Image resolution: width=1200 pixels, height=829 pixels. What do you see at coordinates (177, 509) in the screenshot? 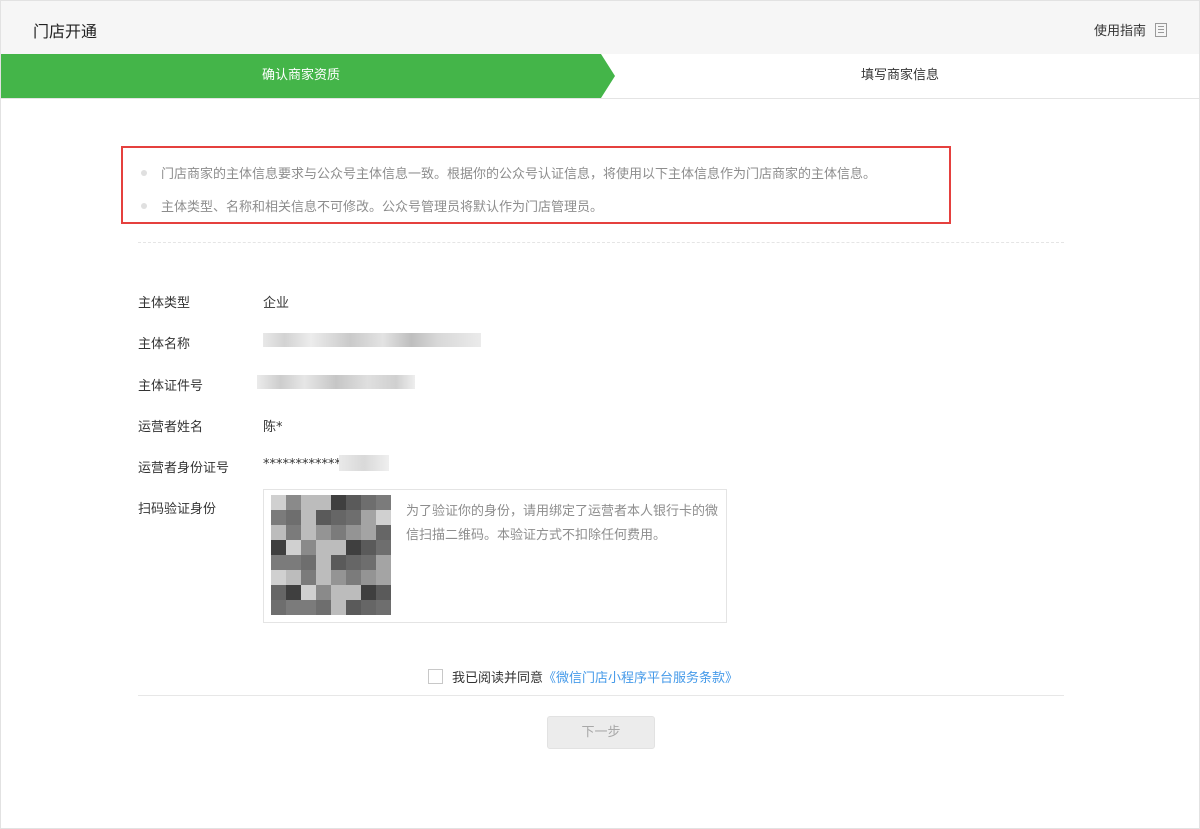
I see `scan-verify-label: 扫码验证身份` at bounding box center [177, 509].